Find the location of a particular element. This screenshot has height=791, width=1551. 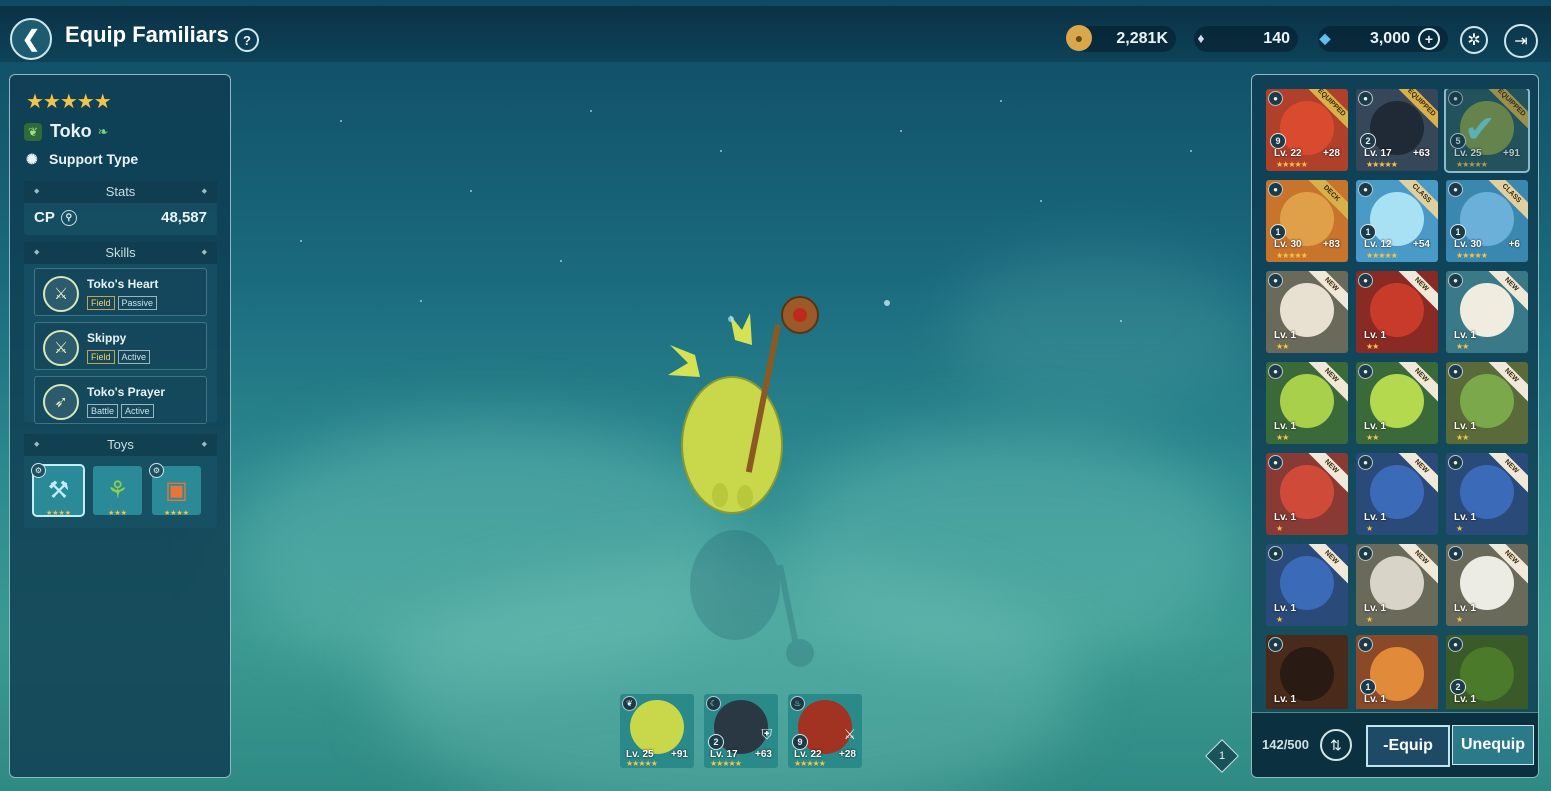

back-button: ❮ is located at coordinates (31, 39).